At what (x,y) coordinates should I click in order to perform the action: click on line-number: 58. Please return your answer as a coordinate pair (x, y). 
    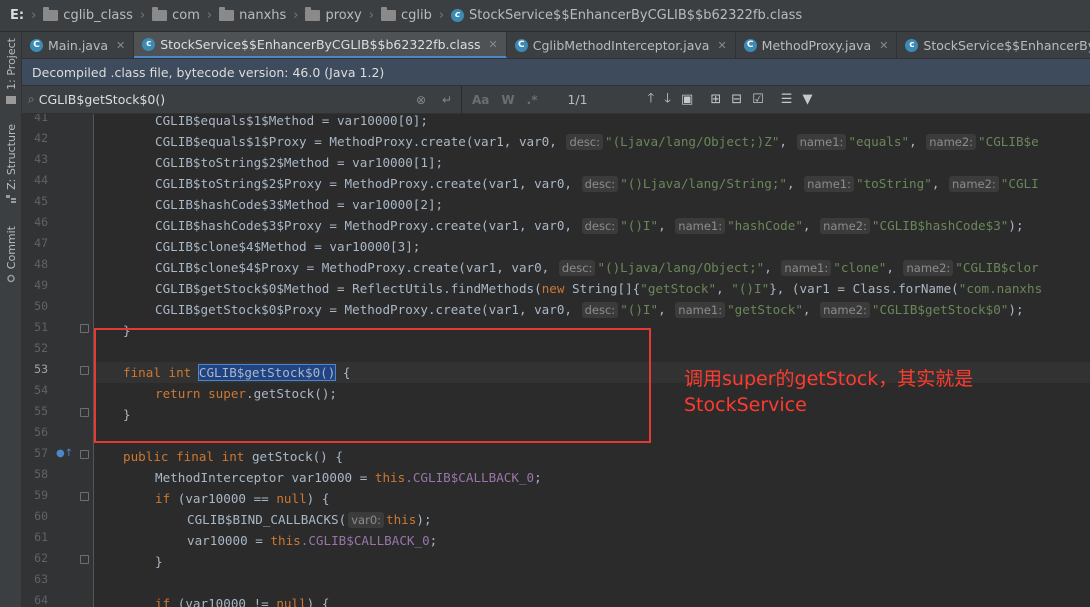
    Looking at the image, I should click on (41, 474).